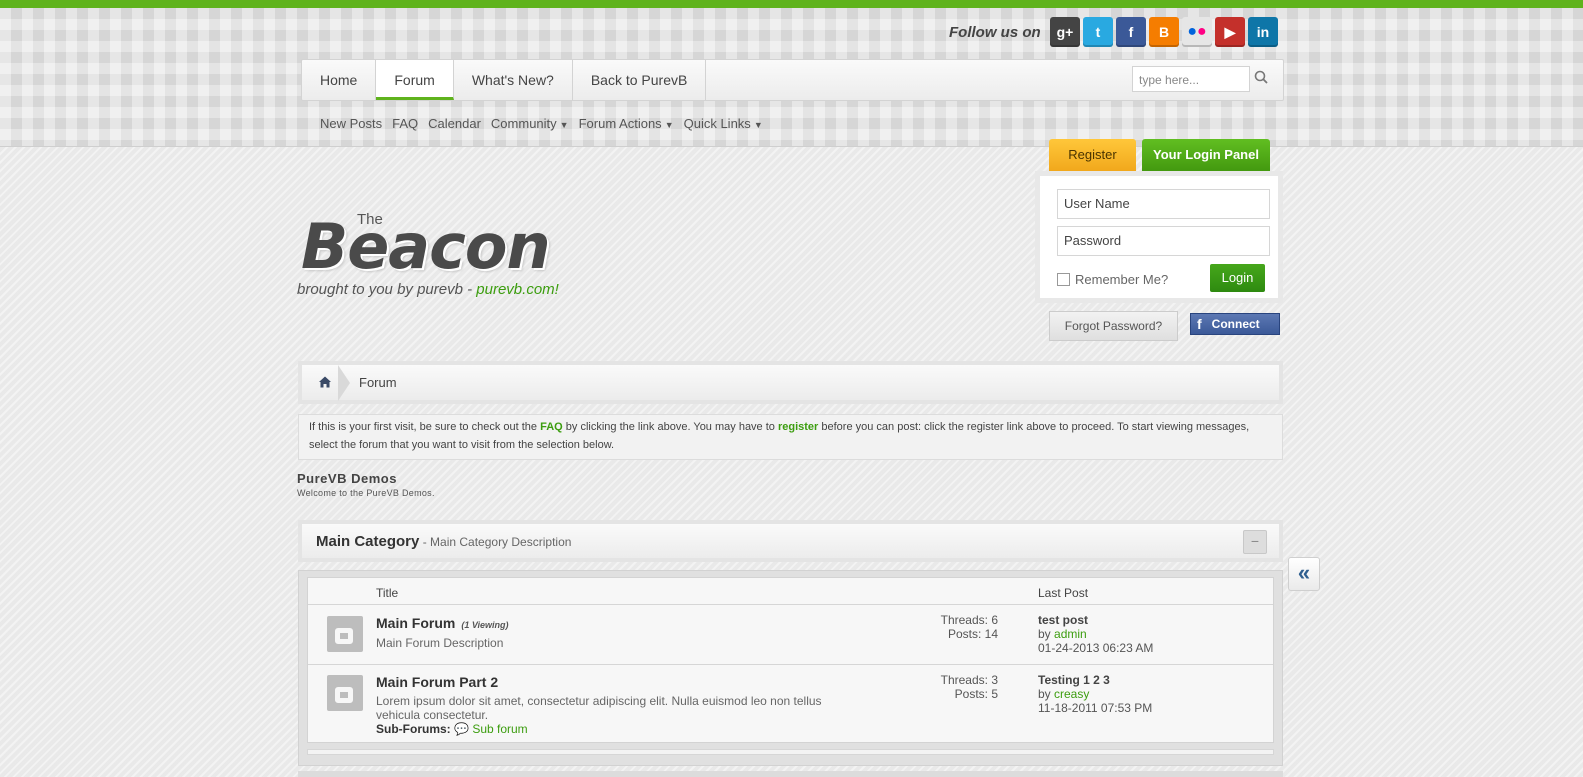 This screenshot has width=1583, height=777. Describe the element at coordinates (969, 680) in the screenshot. I see `thread-count: Threads: 3` at that location.